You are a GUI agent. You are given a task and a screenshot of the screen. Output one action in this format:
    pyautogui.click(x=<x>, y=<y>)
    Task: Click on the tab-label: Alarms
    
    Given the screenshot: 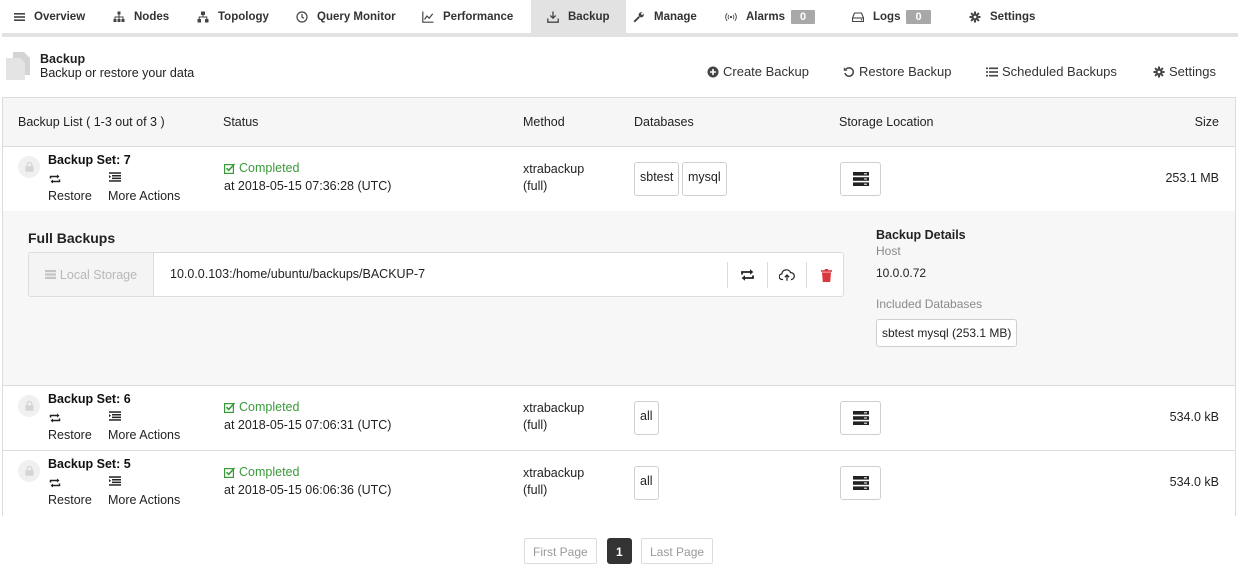 What is the action you would take?
    pyautogui.click(x=765, y=16)
    